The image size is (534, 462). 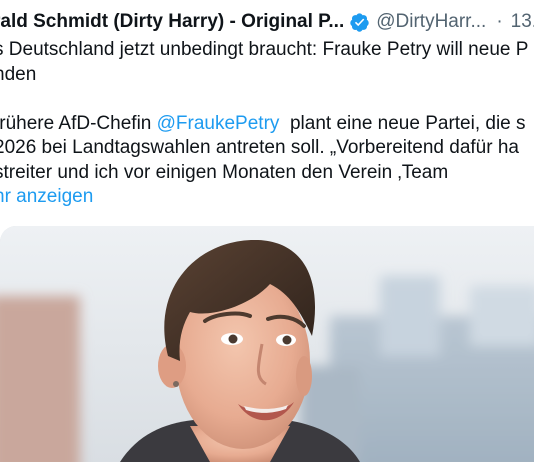 I want to click on tweet-date: 13., so click(x=522, y=22).